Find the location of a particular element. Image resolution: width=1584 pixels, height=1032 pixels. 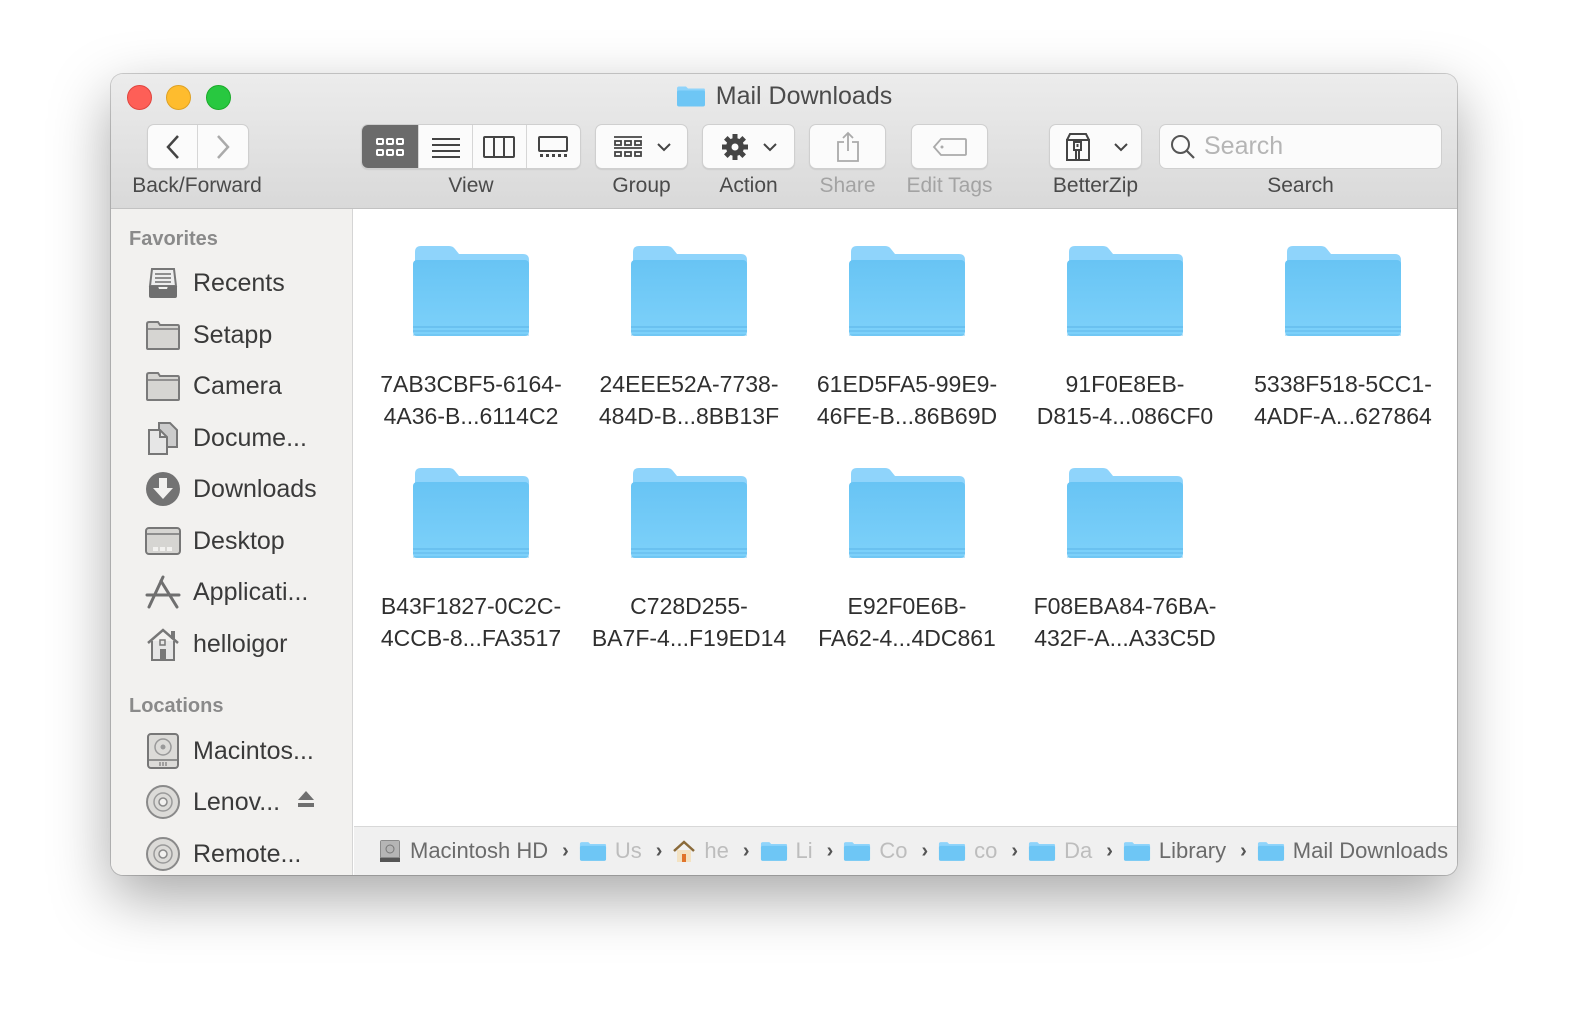

back-button is located at coordinates (173, 146).